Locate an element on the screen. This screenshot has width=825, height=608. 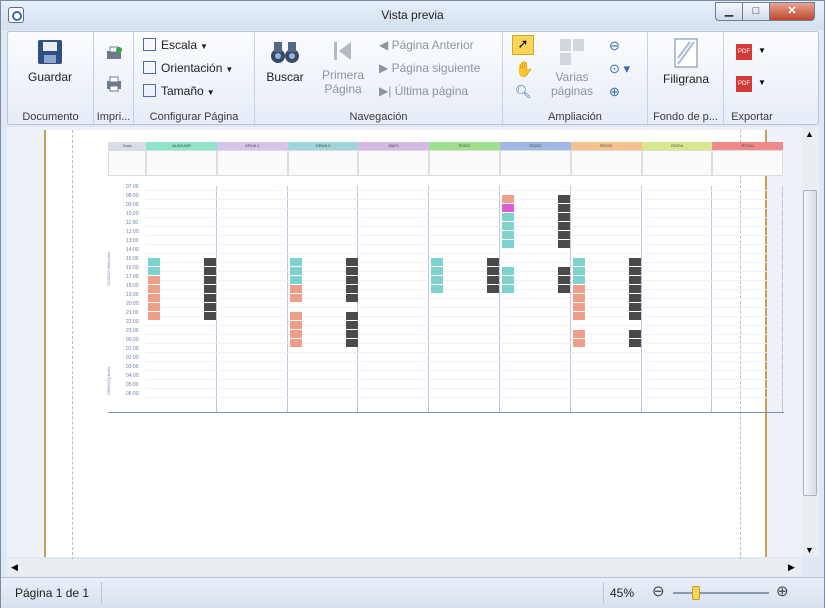
day-label: 22/05/13 miércoles is located at coordinates (108, 269).